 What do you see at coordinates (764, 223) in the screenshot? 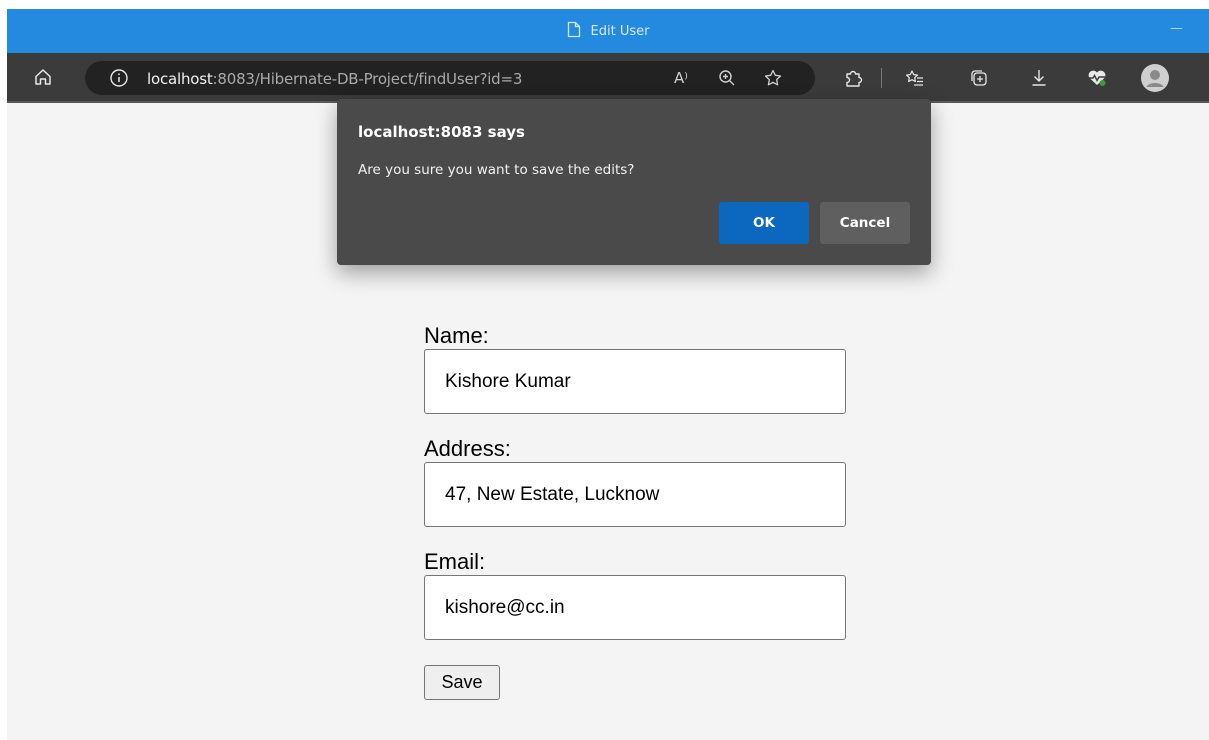
I see `ok-button: OK` at bounding box center [764, 223].